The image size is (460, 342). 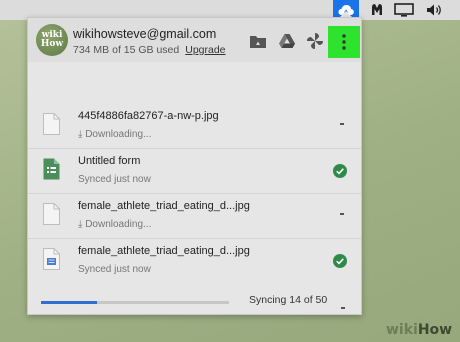 I want to click on watermark-wiki: wiki, so click(x=402, y=330).